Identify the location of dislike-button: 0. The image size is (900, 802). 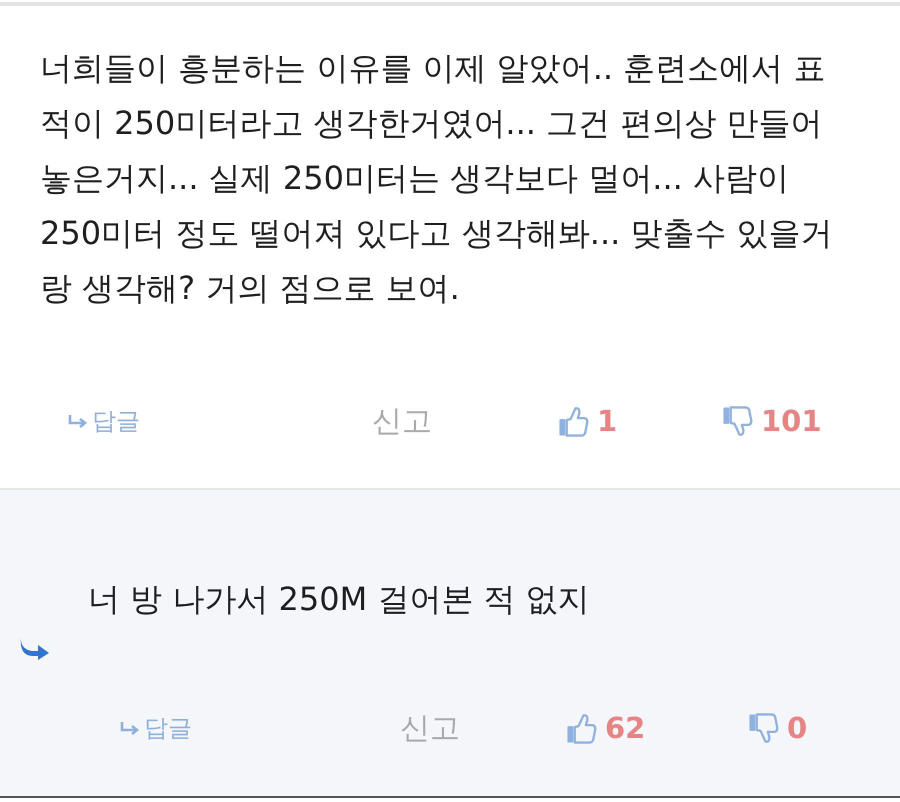
(778, 728).